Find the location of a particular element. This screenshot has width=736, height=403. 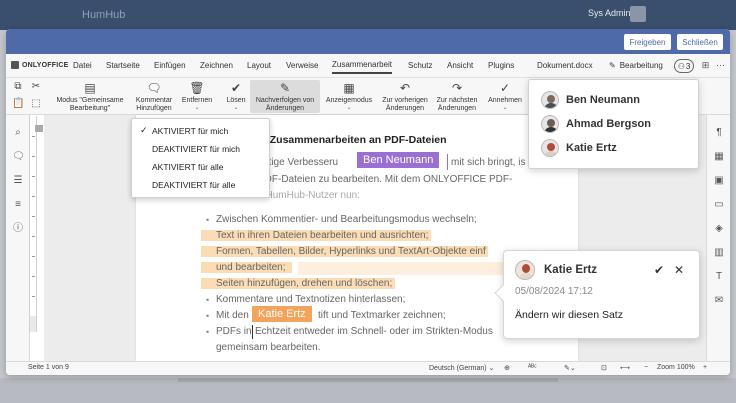

host-top-bar: HumHub Sys Admin is located at coordinates (368, 15).